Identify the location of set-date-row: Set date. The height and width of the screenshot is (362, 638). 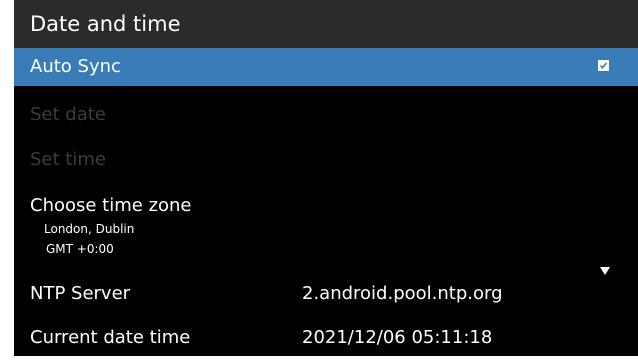
(326, 115).